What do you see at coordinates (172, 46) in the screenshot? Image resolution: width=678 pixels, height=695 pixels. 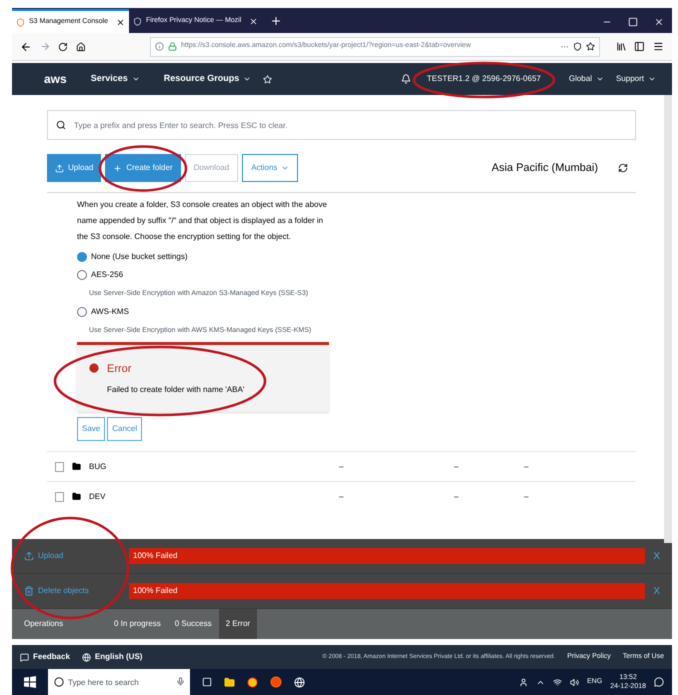 I see `lock-icon` at bounding box center [172, 46].